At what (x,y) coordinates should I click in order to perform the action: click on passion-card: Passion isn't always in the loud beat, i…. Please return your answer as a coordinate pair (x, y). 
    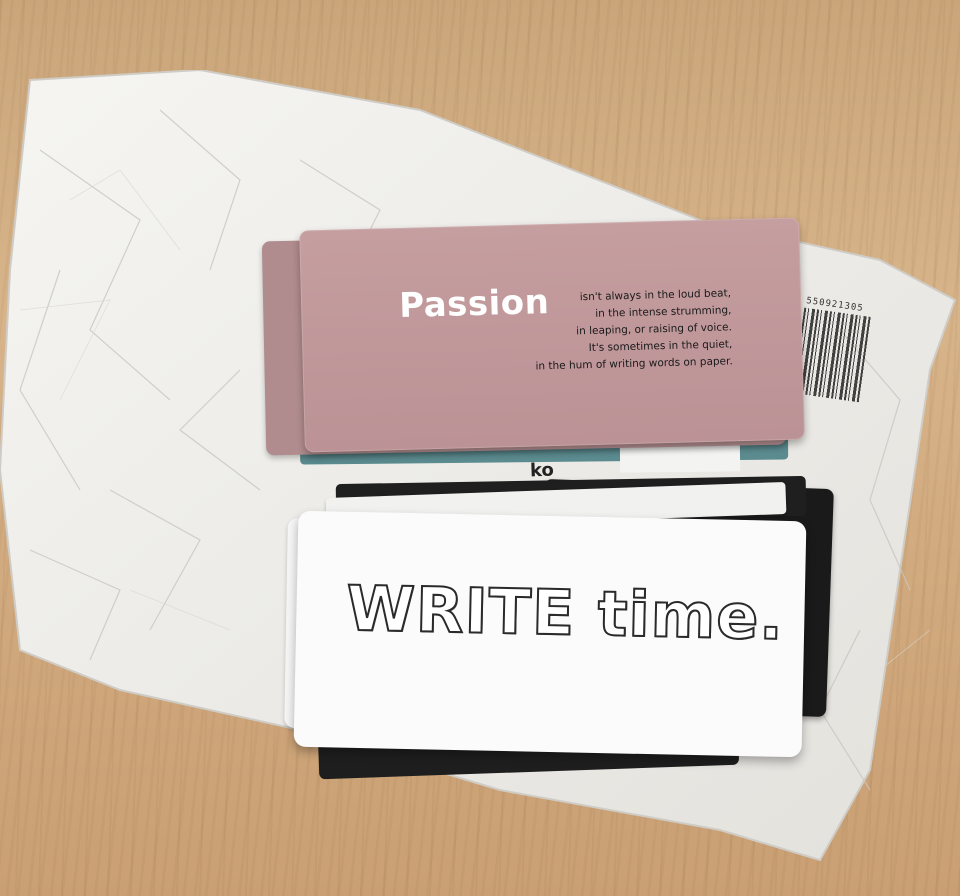
    Looking at the image, I should click on (552, 335).